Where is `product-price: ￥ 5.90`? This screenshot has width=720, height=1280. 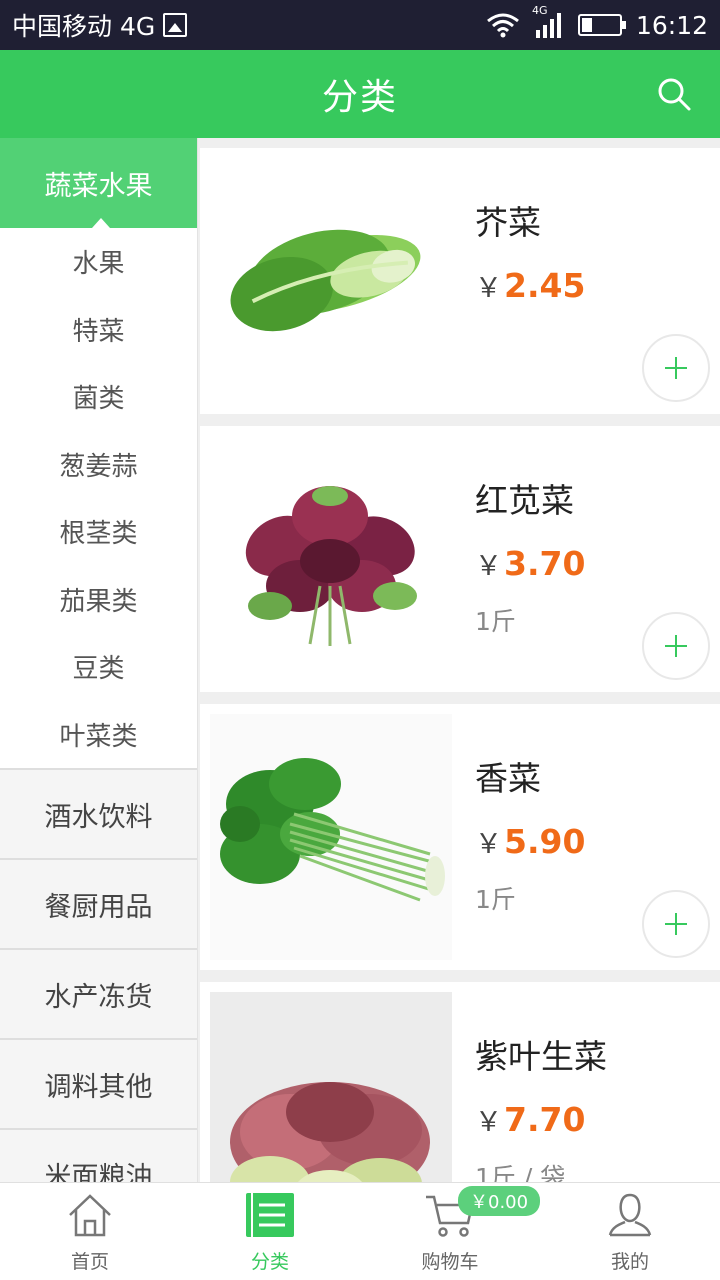
product-price: ￥ 5.90 is located at coordinates (530, 841).